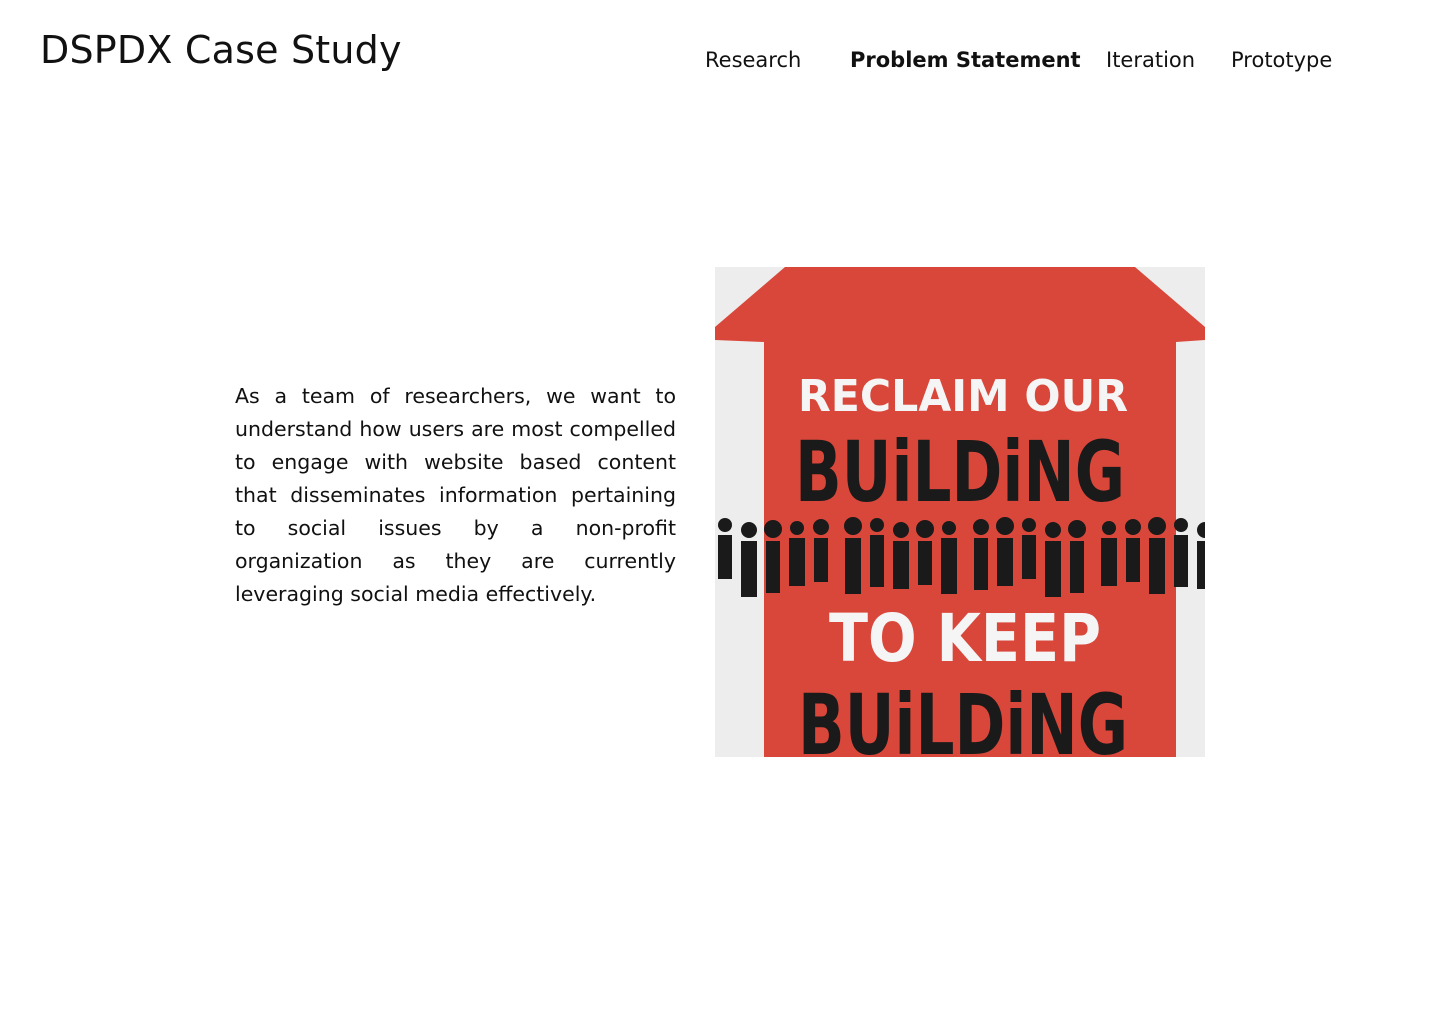 The image size is (1440, 1024). Describe the element at coordinates (753, 60) in the screenshot. I see `nav-link-research: Research` at that location.